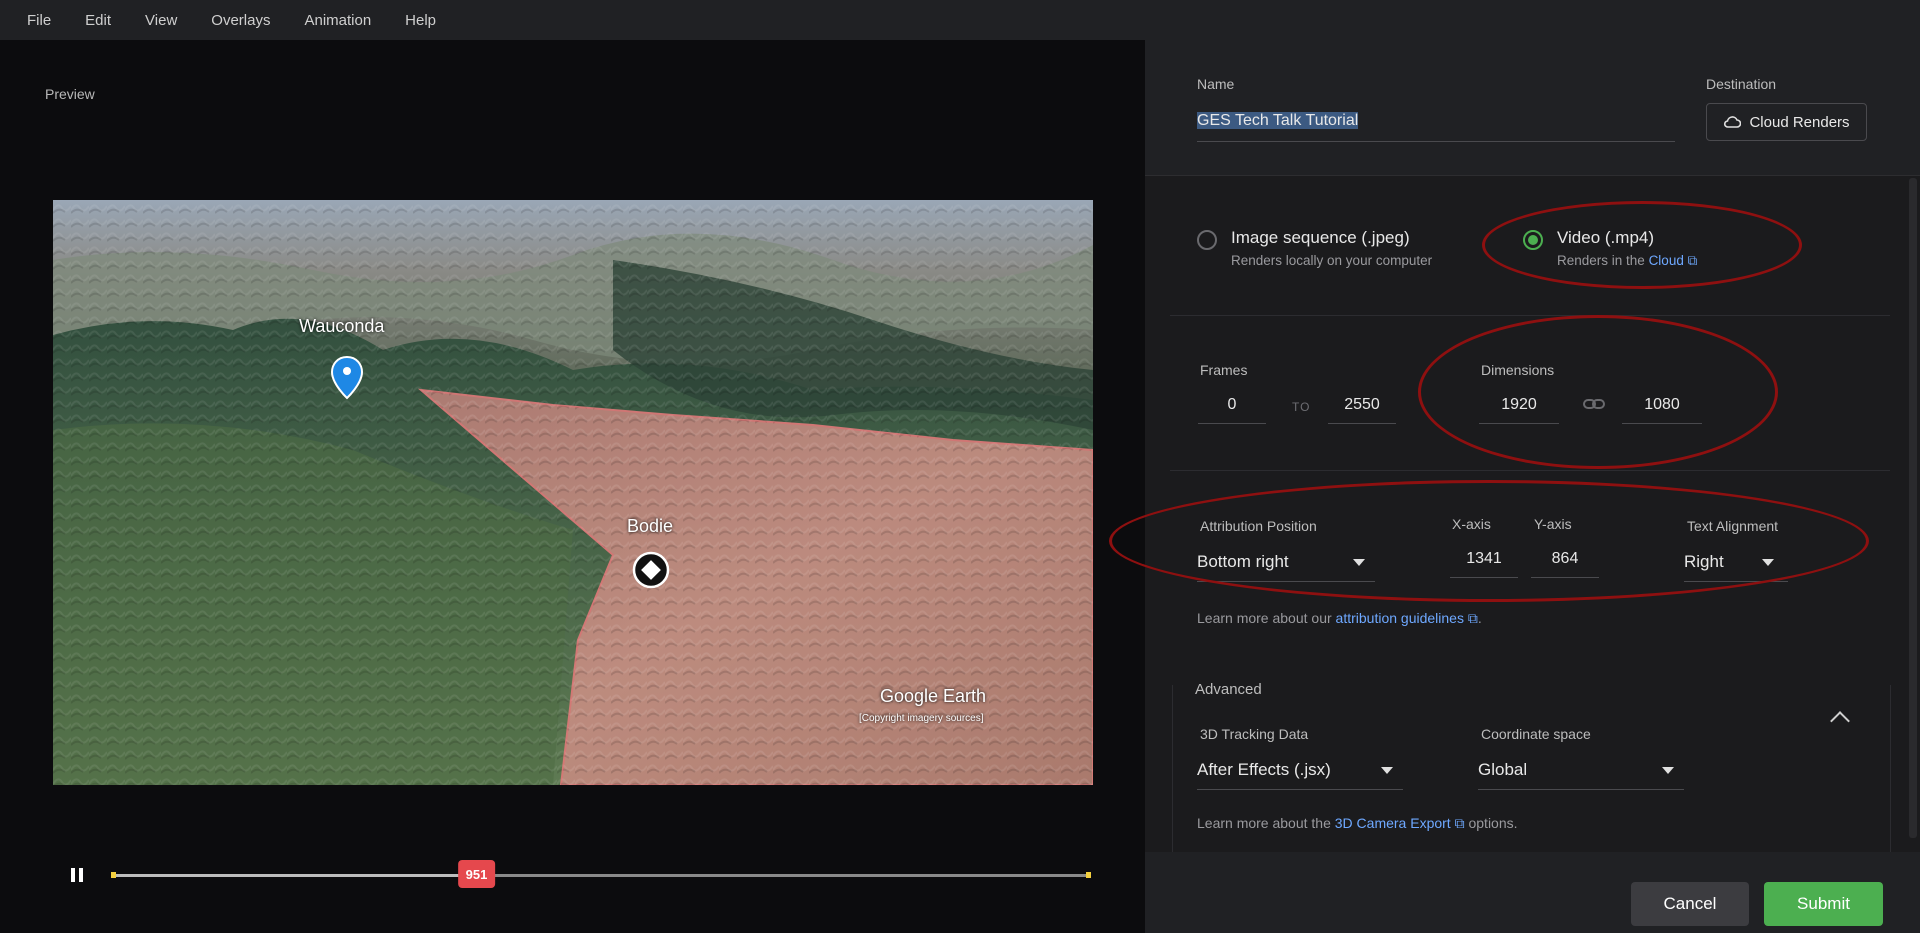  Describe the element at coordinates (337, 20) in the screenshot. I see `menu-animation: Animation` at that location.